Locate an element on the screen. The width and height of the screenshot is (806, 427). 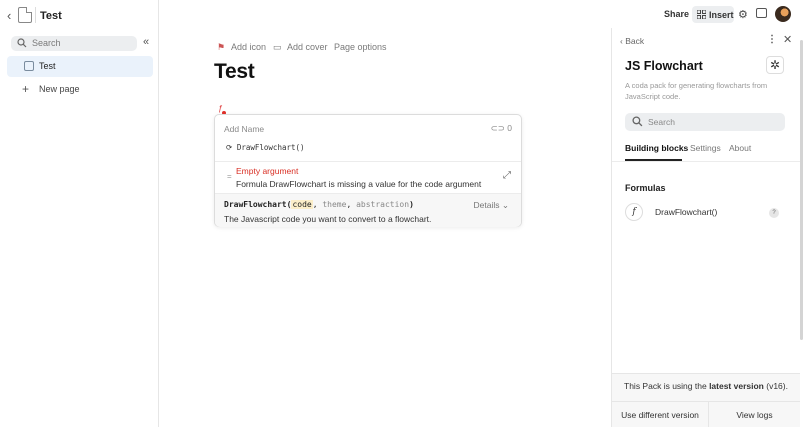
plus-icon: + is located at coordinates (26, 89).